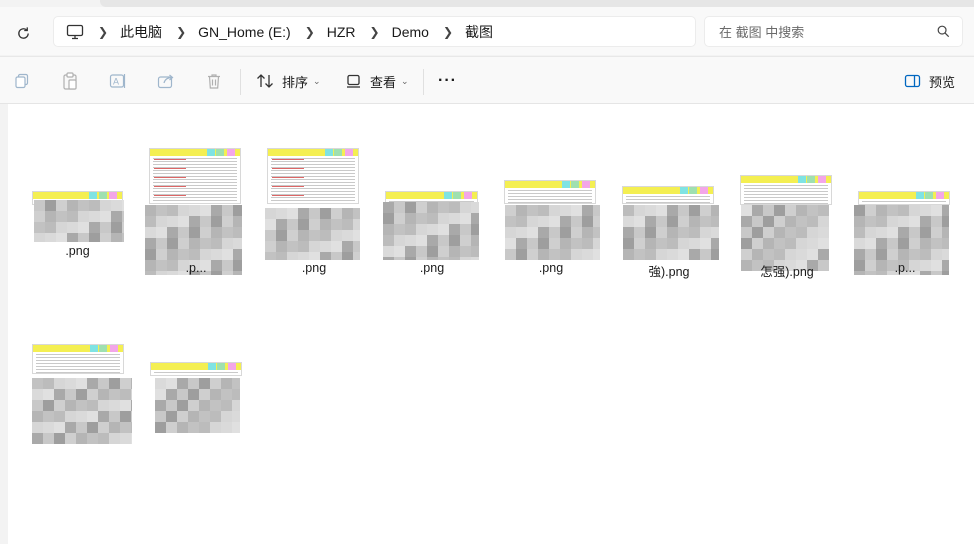 This screenshot has height=544, width=974. I want to click on svg-text: A, so click(116, 82).